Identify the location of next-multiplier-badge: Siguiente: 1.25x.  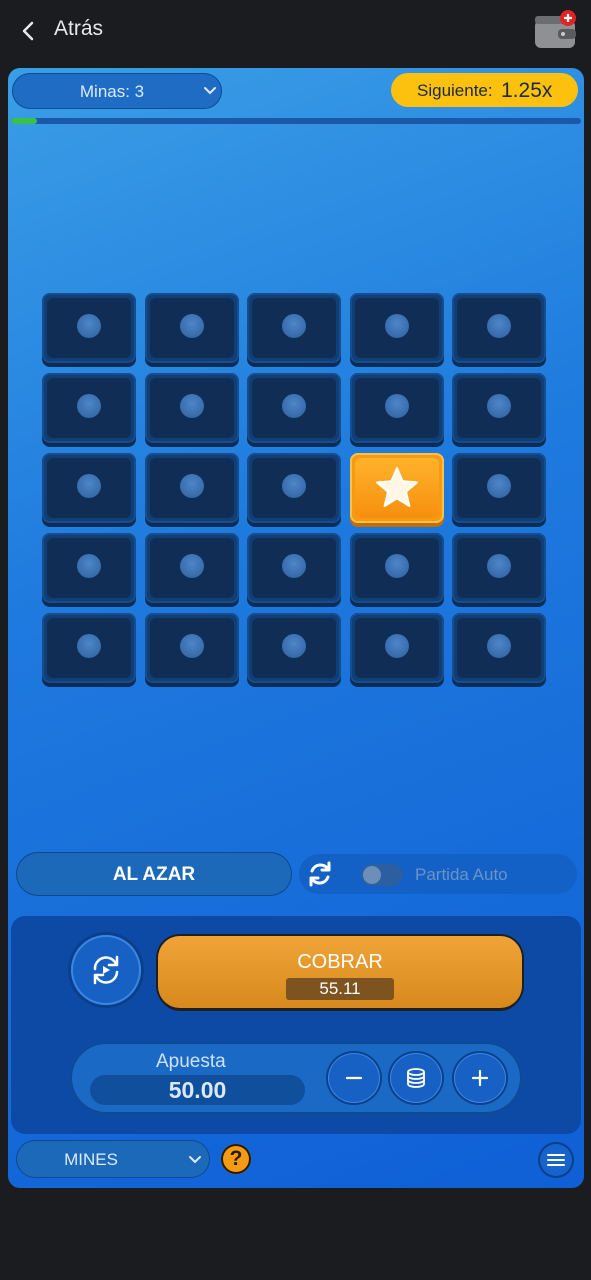
(484, 90).